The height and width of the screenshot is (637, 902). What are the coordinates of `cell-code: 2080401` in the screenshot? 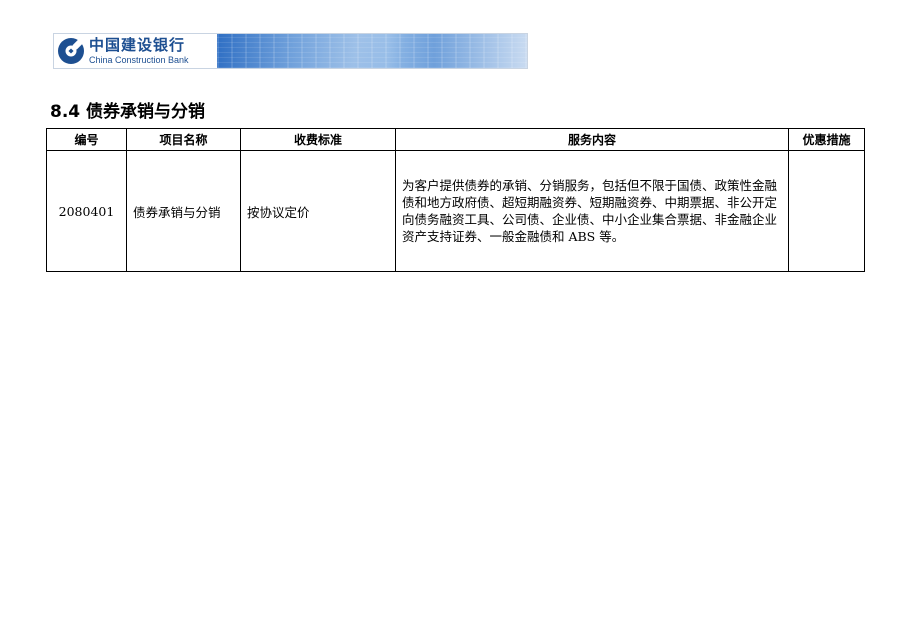 It's located at (86, 211).